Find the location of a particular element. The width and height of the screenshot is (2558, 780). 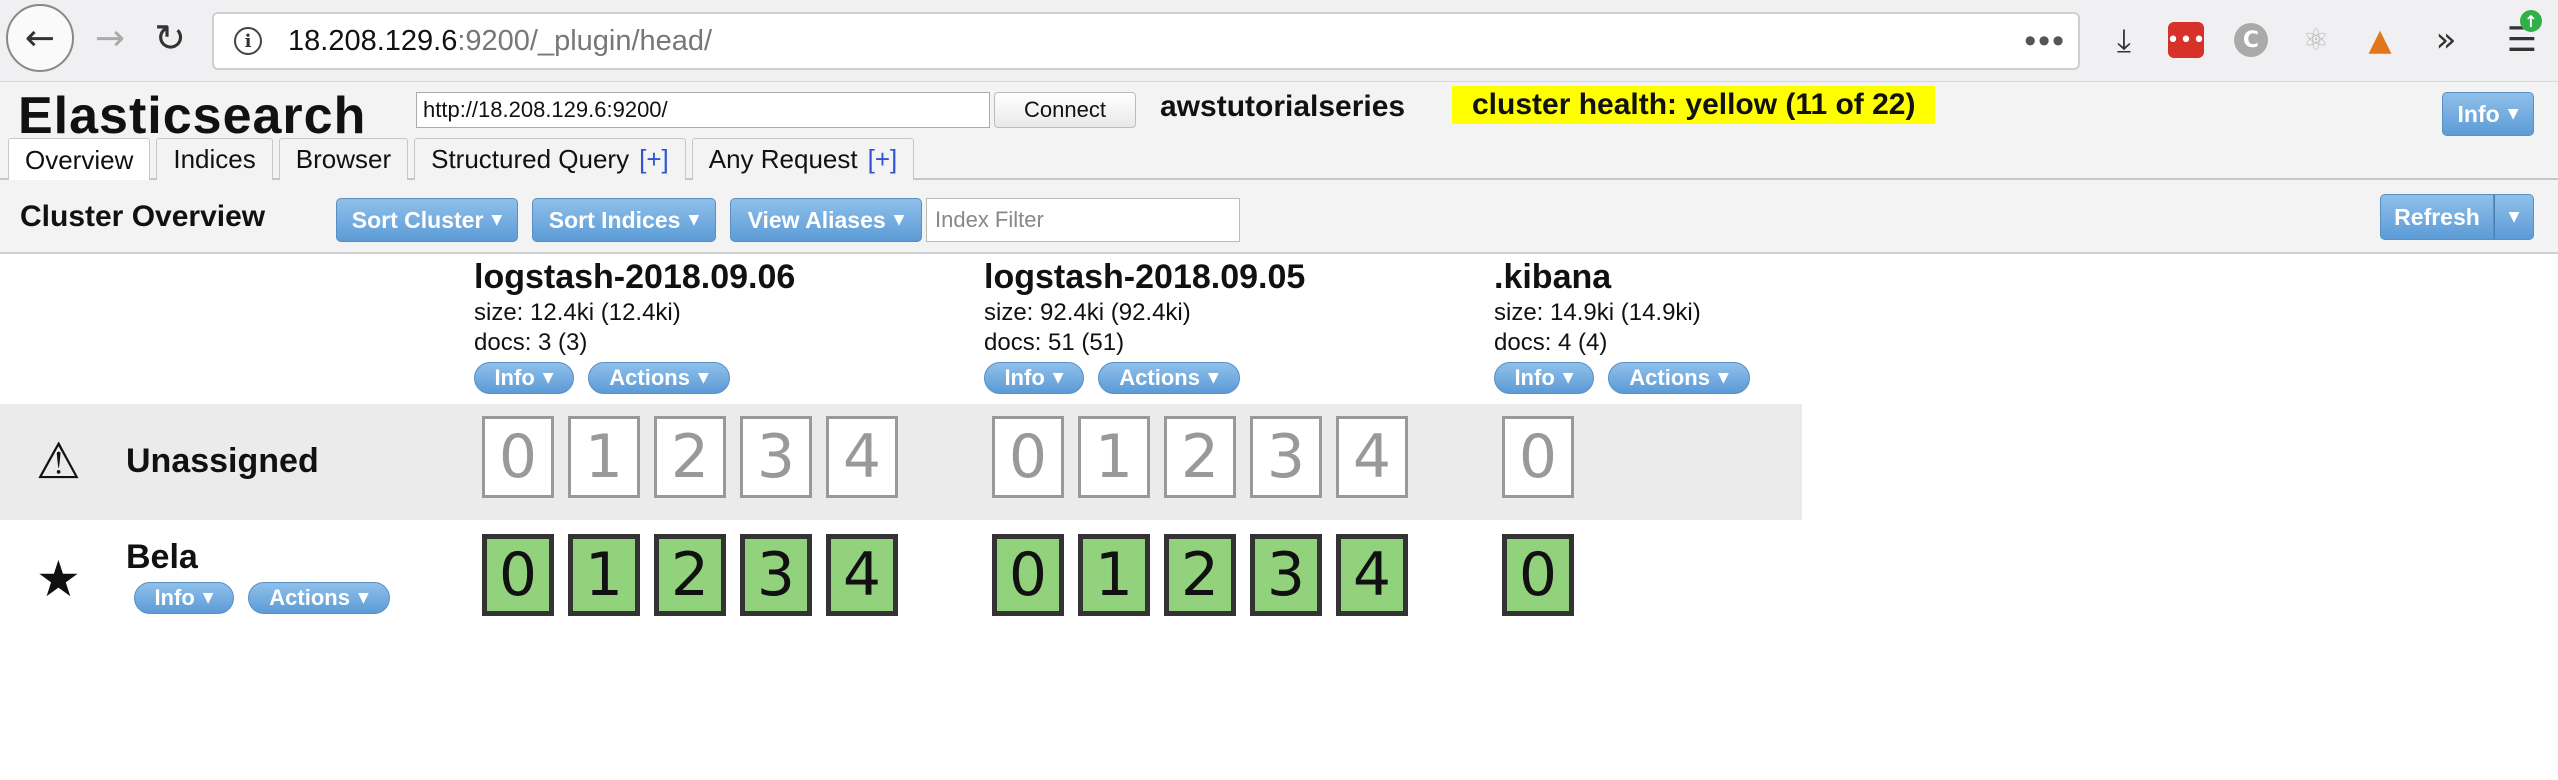

unassigned-label: Unassigned is located at coordinates (222, 461).